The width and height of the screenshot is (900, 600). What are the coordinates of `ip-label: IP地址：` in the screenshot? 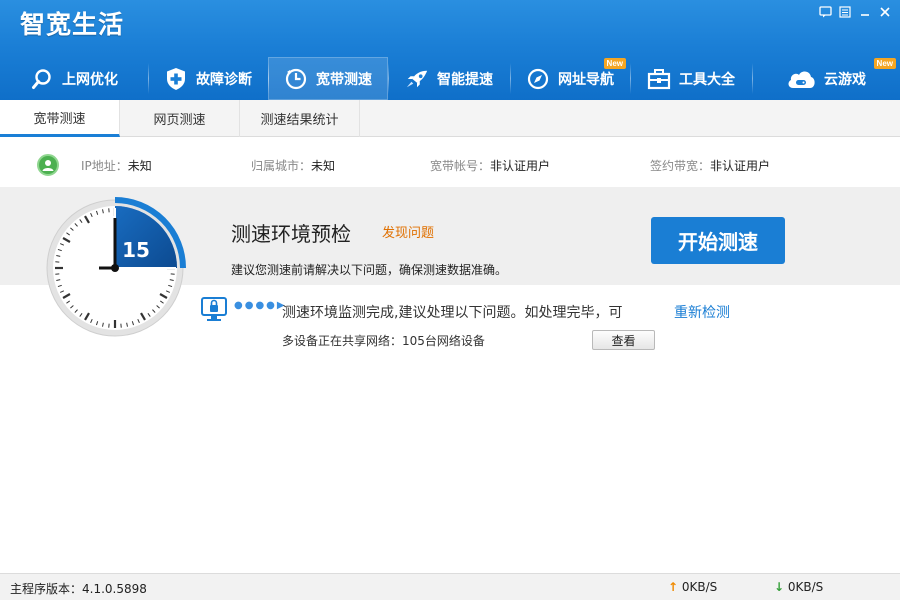 It's located at (104, 166).